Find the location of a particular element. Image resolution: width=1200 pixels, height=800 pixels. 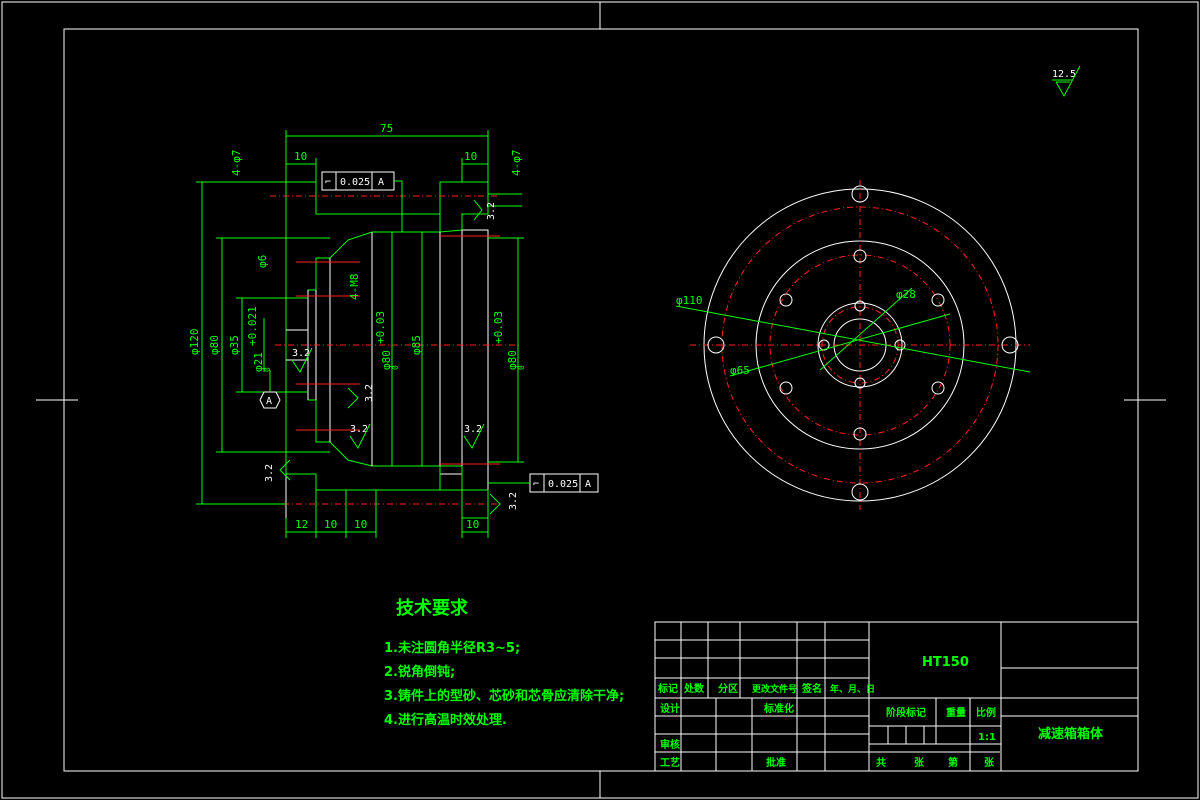

svg-text: 第 is located at coordinates (953, 762).